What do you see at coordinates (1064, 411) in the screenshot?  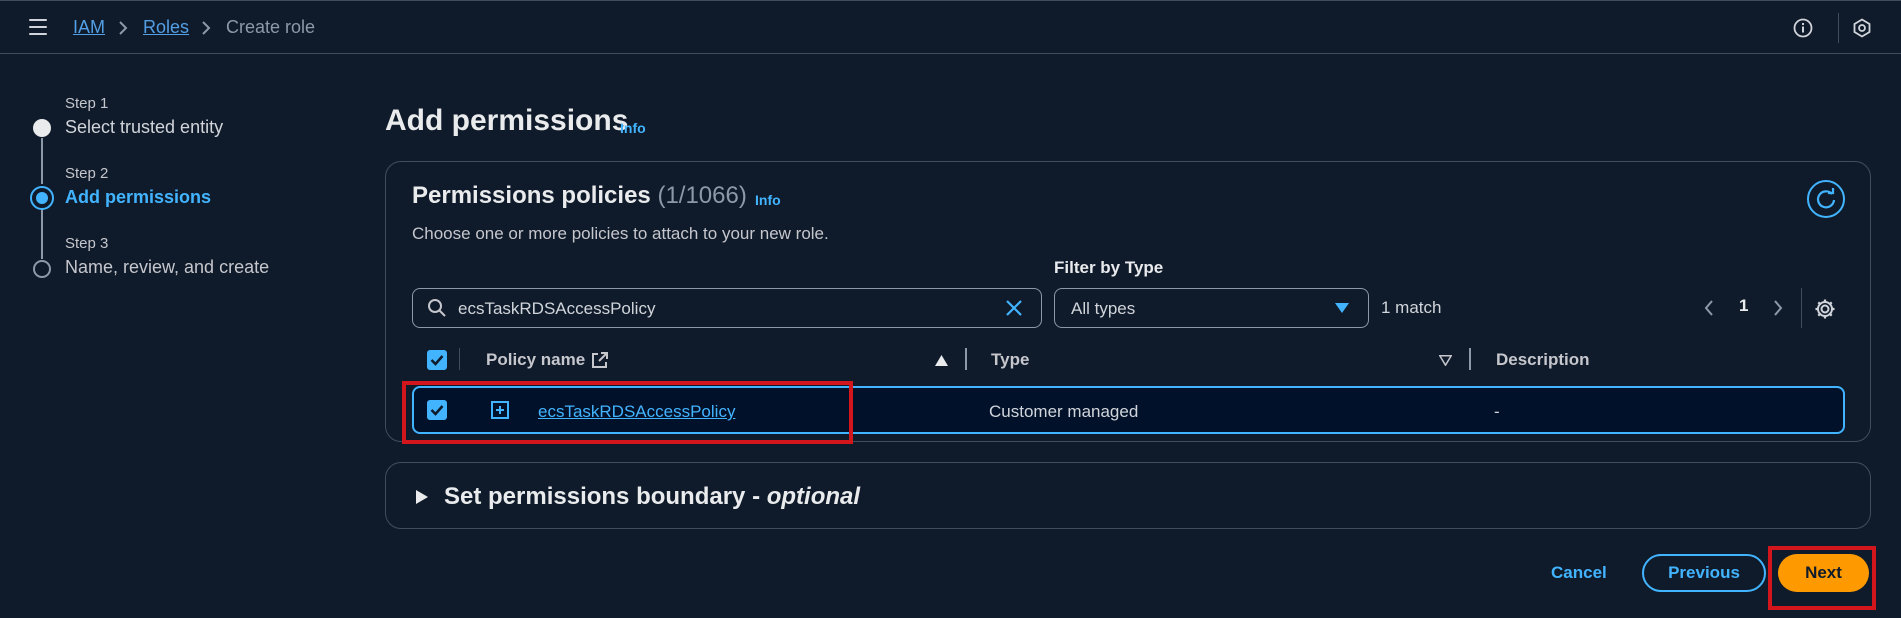 I see `policy-type: Customer managed` at bounding box center [1064, 411].